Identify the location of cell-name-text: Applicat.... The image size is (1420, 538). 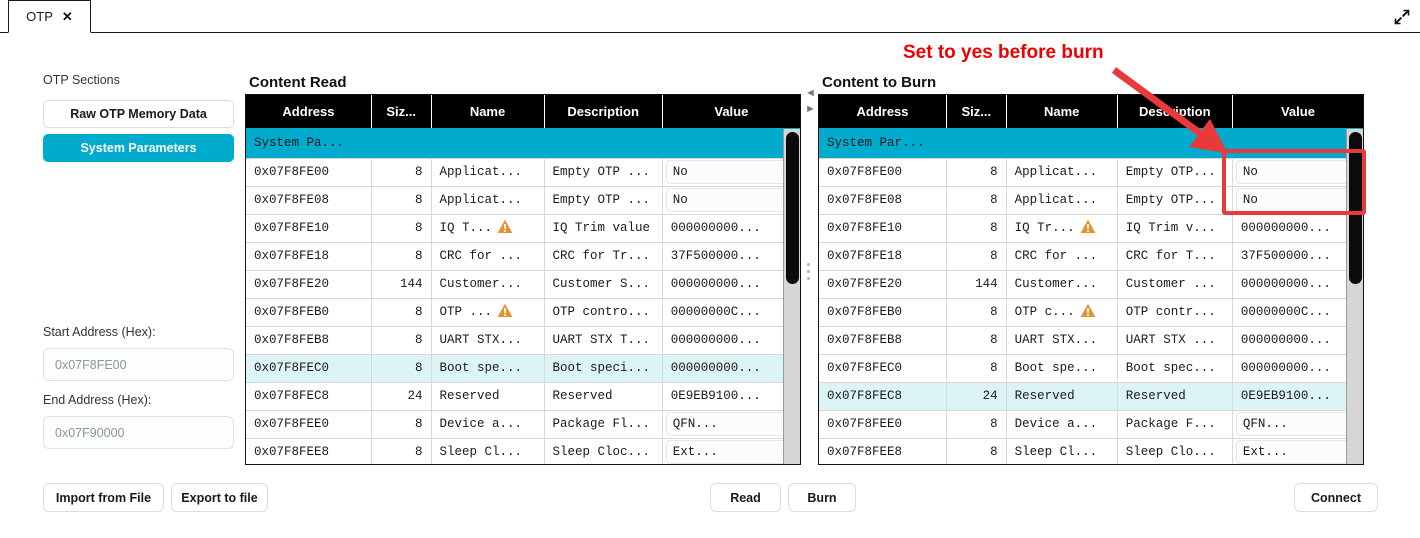
(481, 200).